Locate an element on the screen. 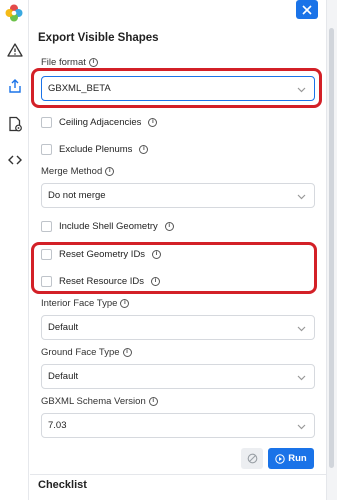 The image size is (337, 500). stop-button is located at coordinates (252, 458).